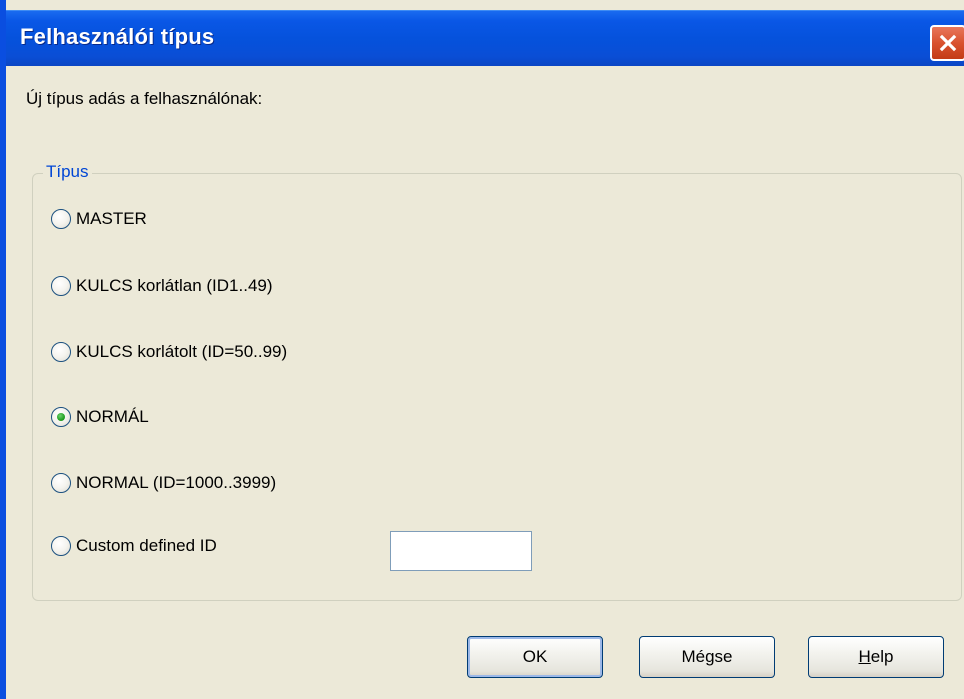 This screenshot has width=964, height=699. Describe the element at coordinates (146, 545) in the screenshot. I see `radio-label: Custom defined ID` at that location.